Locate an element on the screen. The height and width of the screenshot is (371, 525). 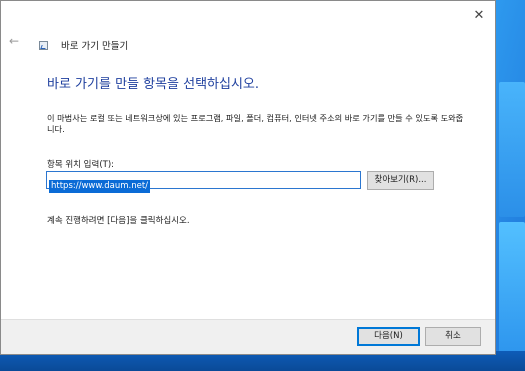
close-button: ✕ is located at coordinates (479, 16).